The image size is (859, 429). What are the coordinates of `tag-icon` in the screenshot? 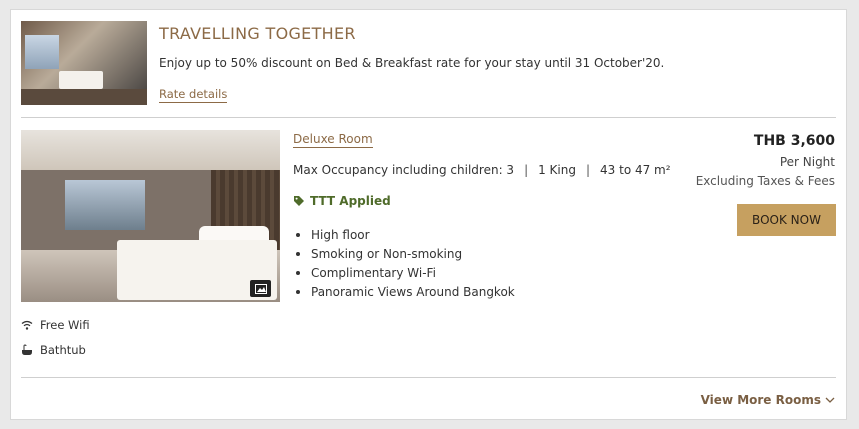 It's located at (299, 201).